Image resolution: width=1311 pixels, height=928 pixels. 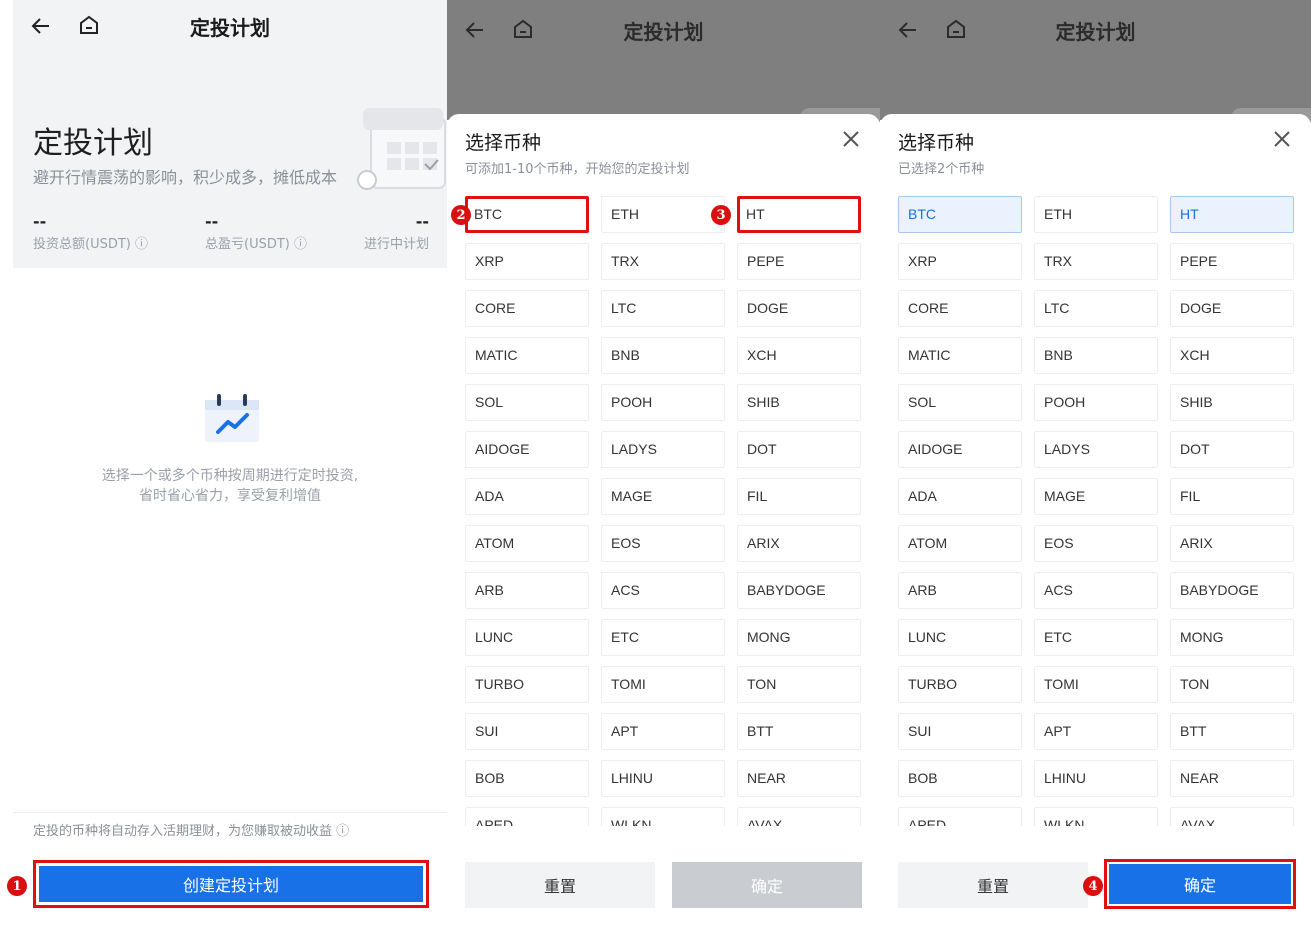 What do you see at coordinates (230, 496) in the screenshot?
I see `empty-line-2: 省时省心省力，享受复利增值` at bounding box center [230, 496].